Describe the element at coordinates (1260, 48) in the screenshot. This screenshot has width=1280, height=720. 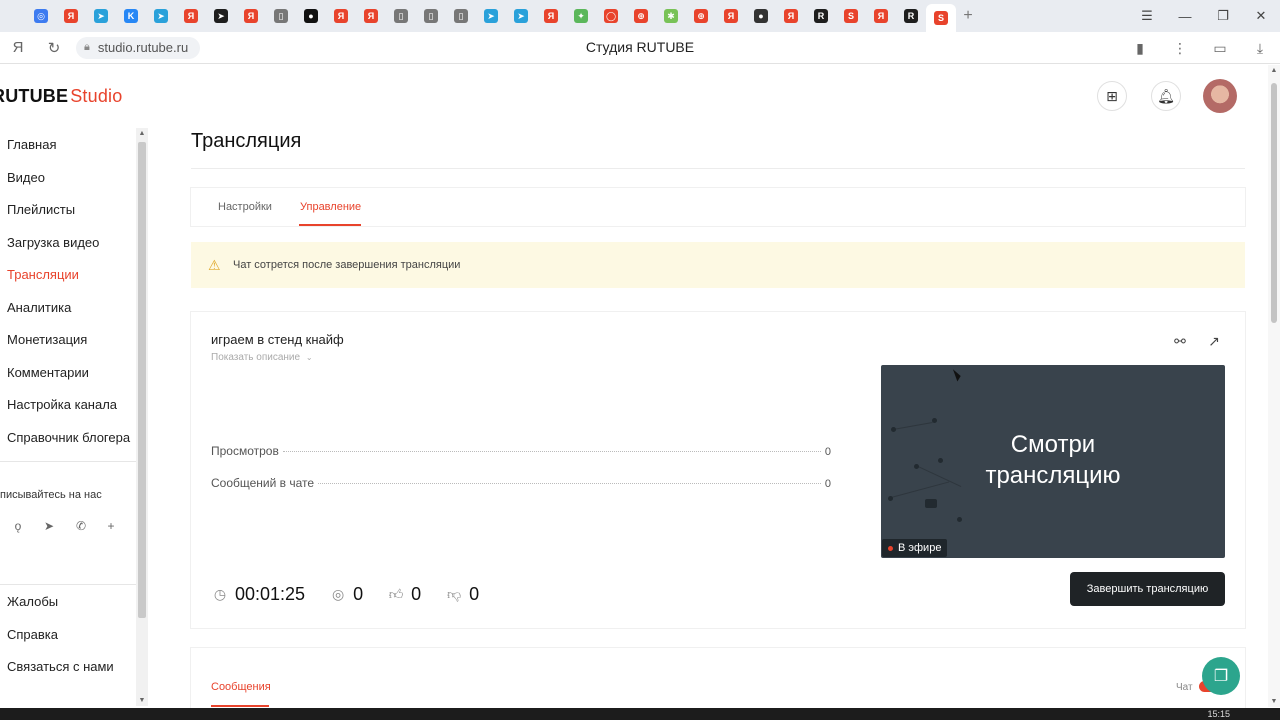
I see `downloads-icon: ⤓` at that location.